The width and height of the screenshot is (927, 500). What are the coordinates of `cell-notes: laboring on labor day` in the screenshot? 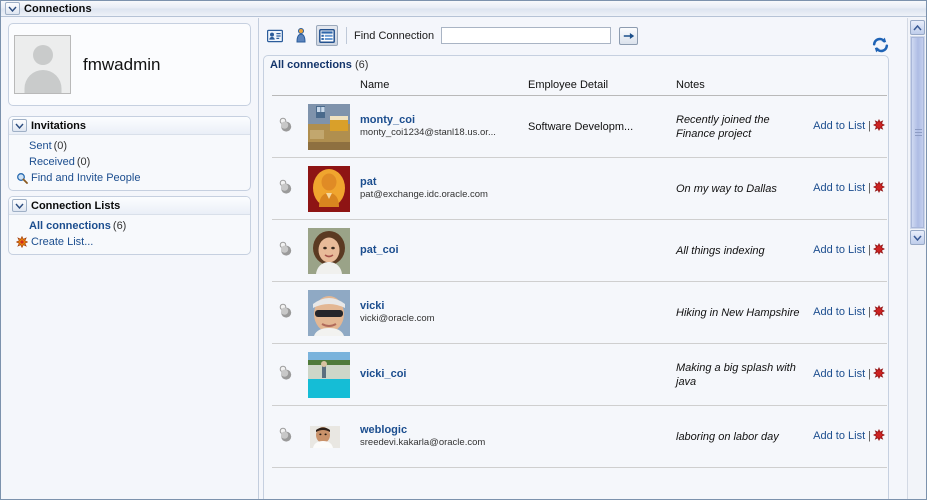 It's located at (738, 436).